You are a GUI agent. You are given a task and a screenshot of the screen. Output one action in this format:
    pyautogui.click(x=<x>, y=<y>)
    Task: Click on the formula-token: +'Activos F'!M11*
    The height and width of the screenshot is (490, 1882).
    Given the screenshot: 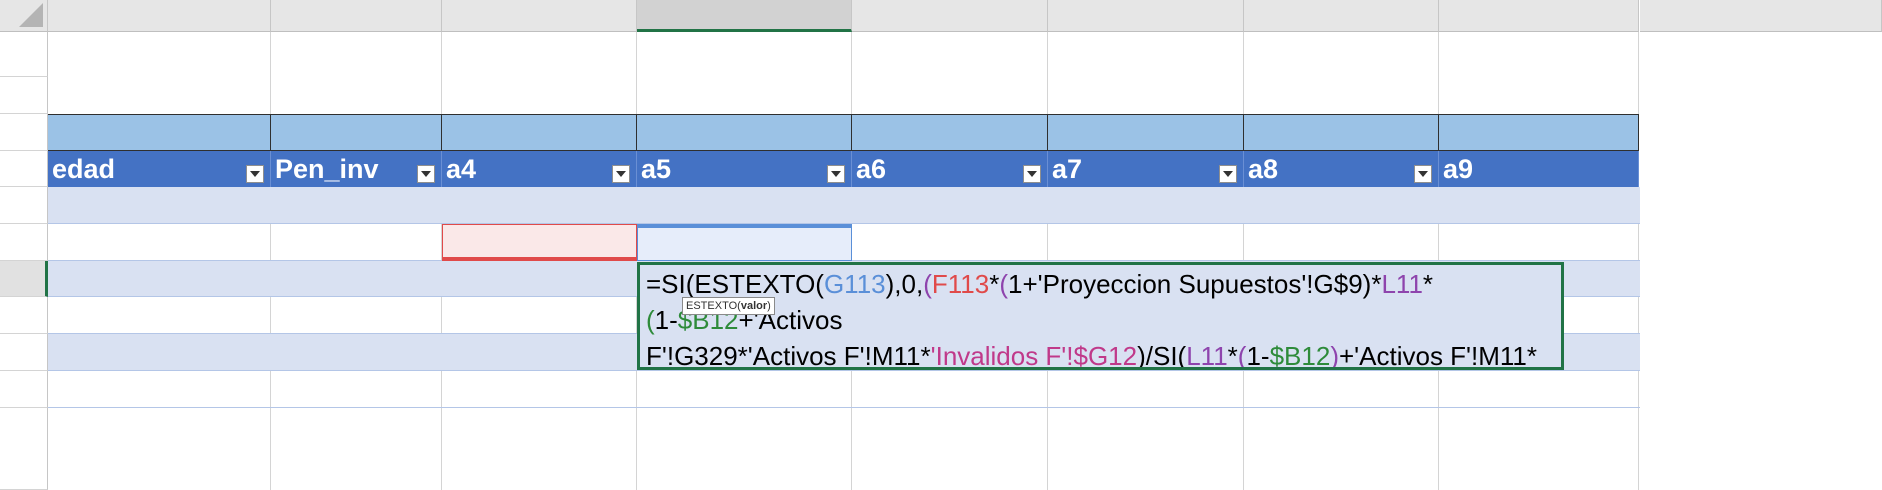 What is the action you would take?
    pyautogui.click(x=1438, y=355)
    